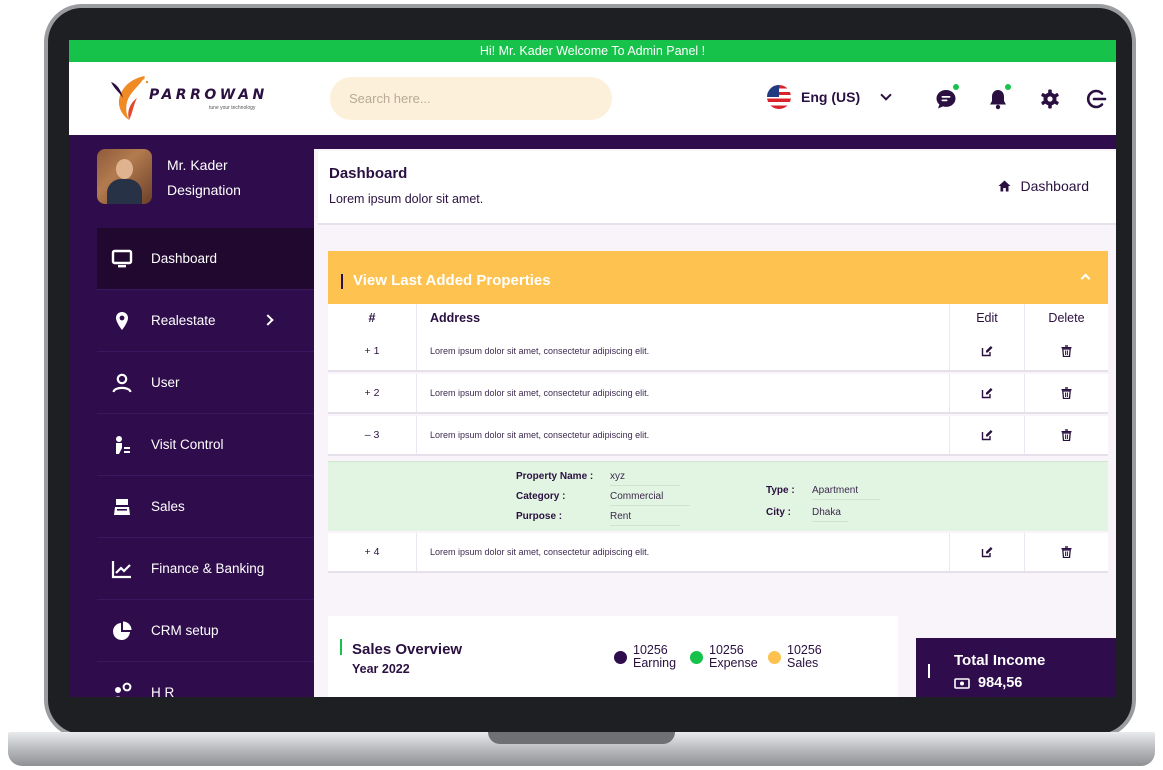 The width and height of the screenshot is (1163, 770). What do you see at coordinates (846, 492) in the screenshot?
I see `type-value: Apartment` at bounding box center [846, 492].